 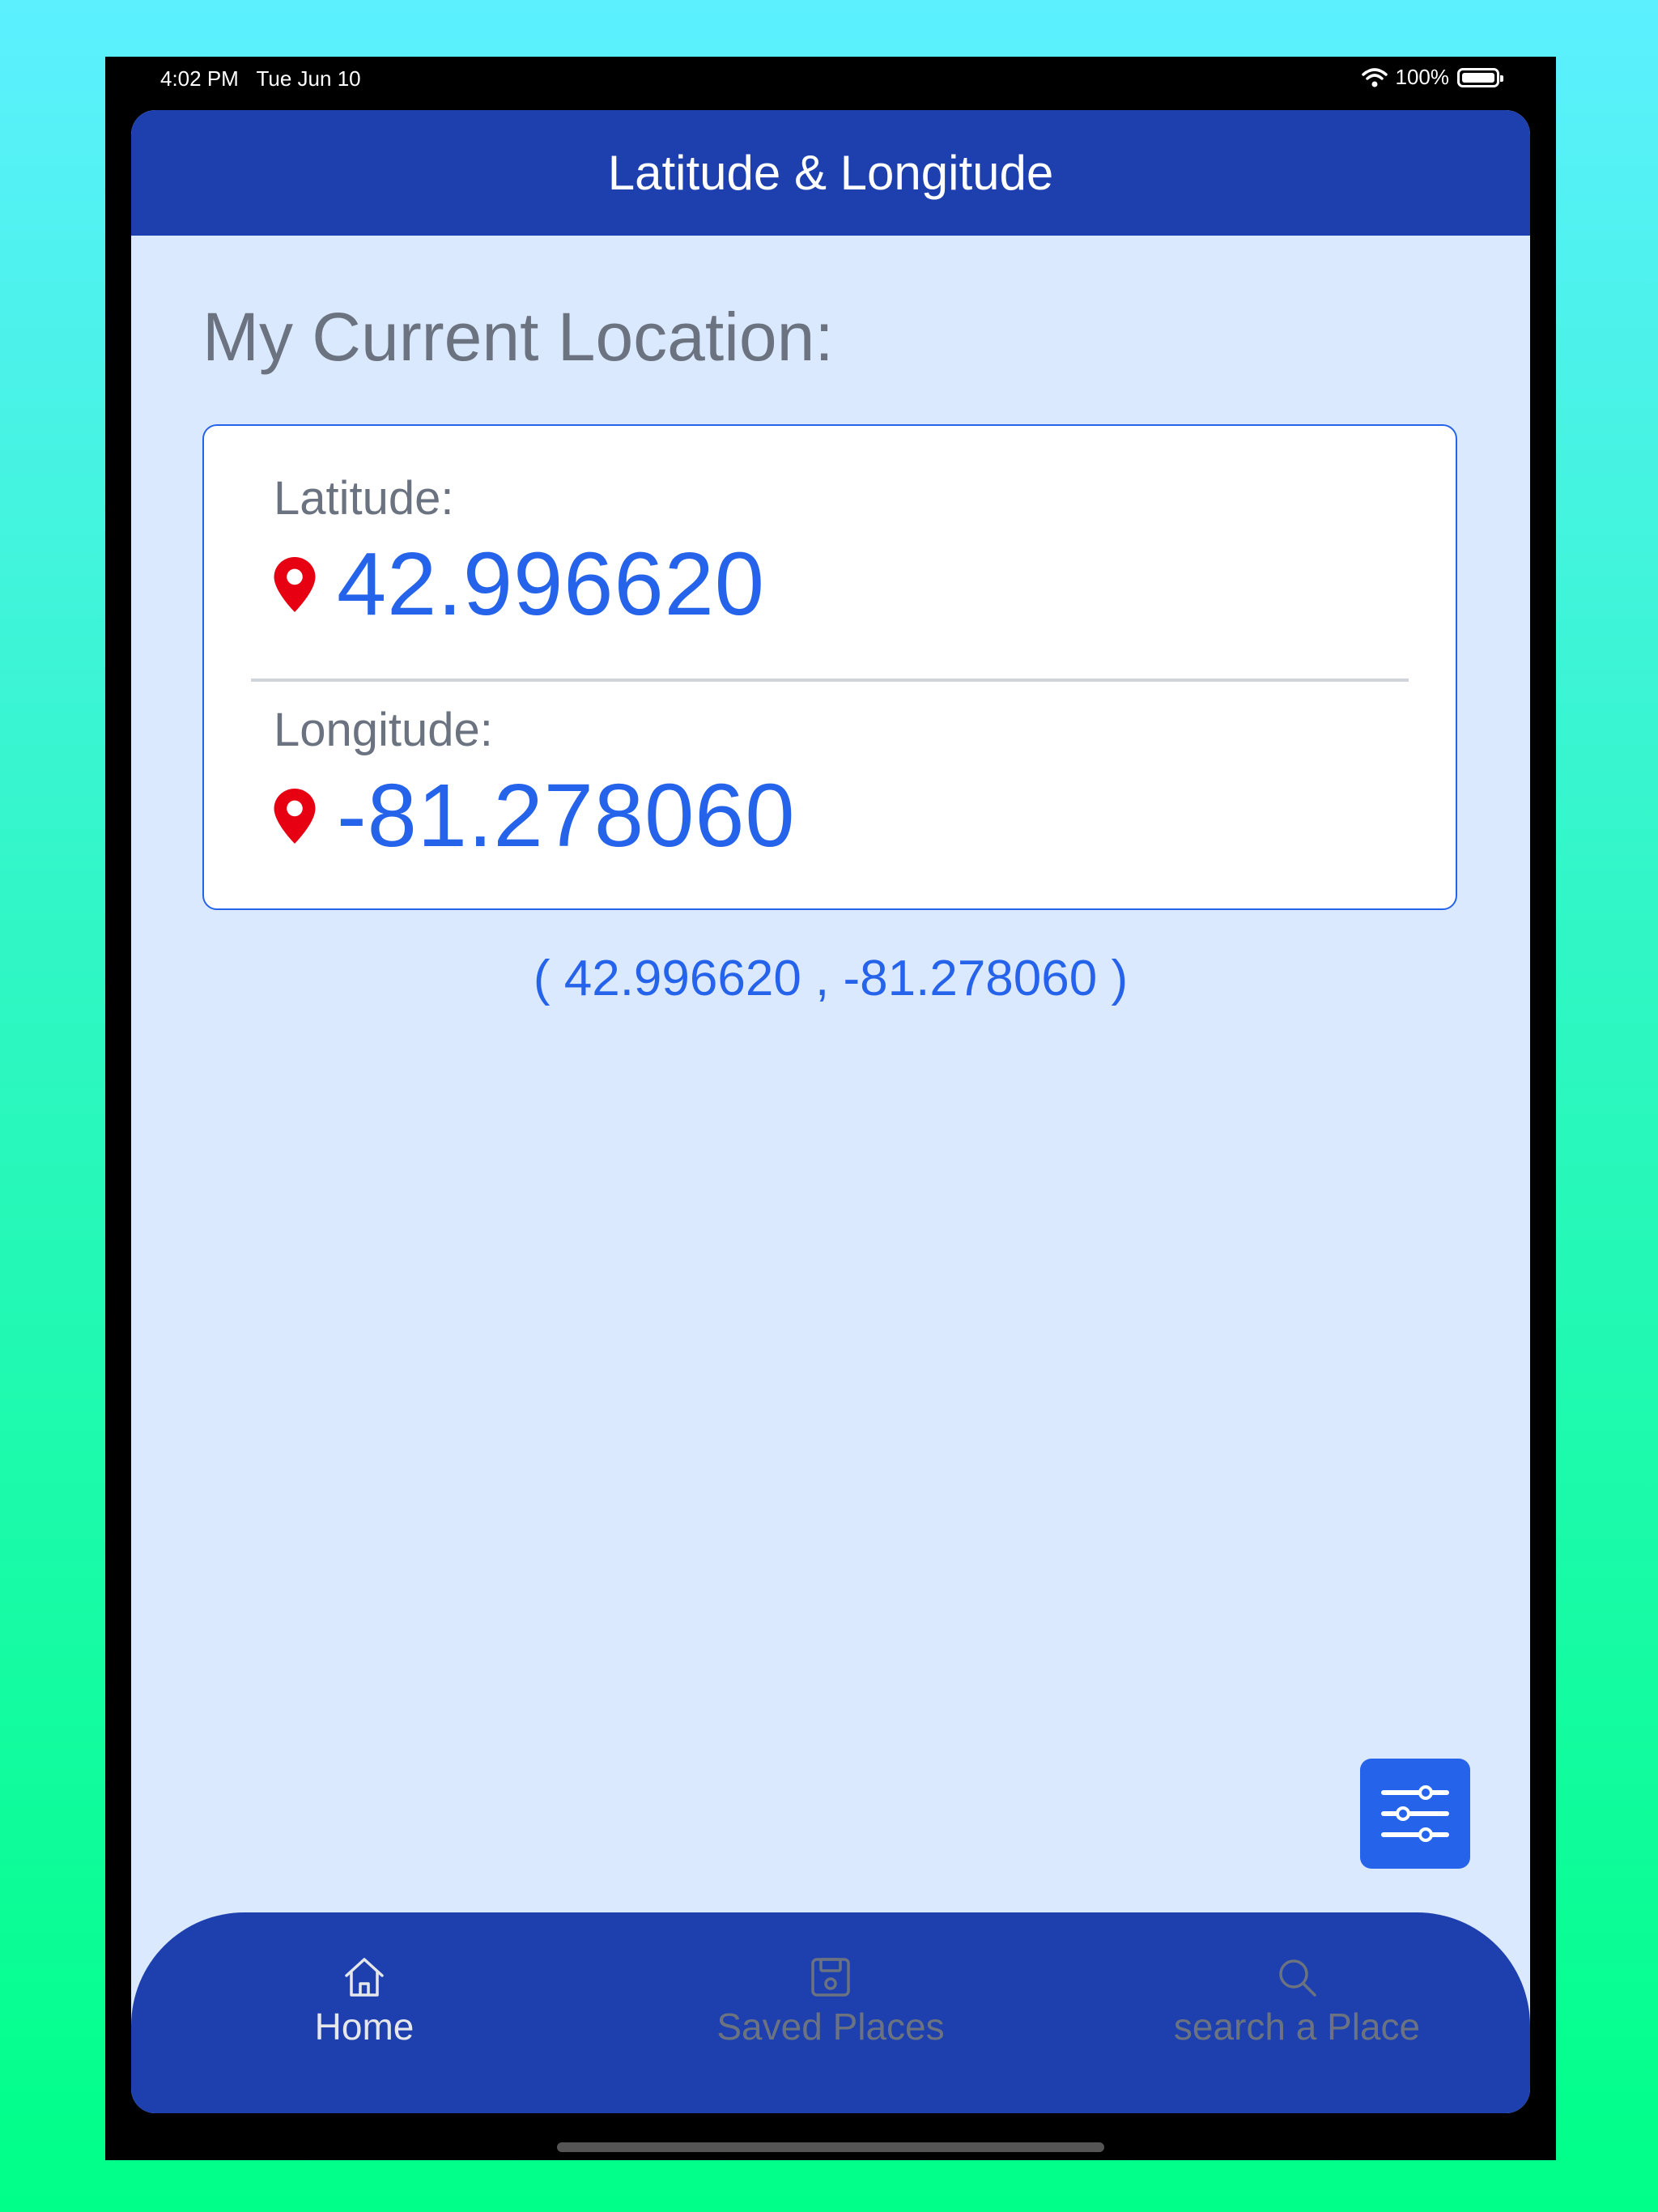 I want to click on status-clock: 4:02 PM, so click(x=199, y=78).